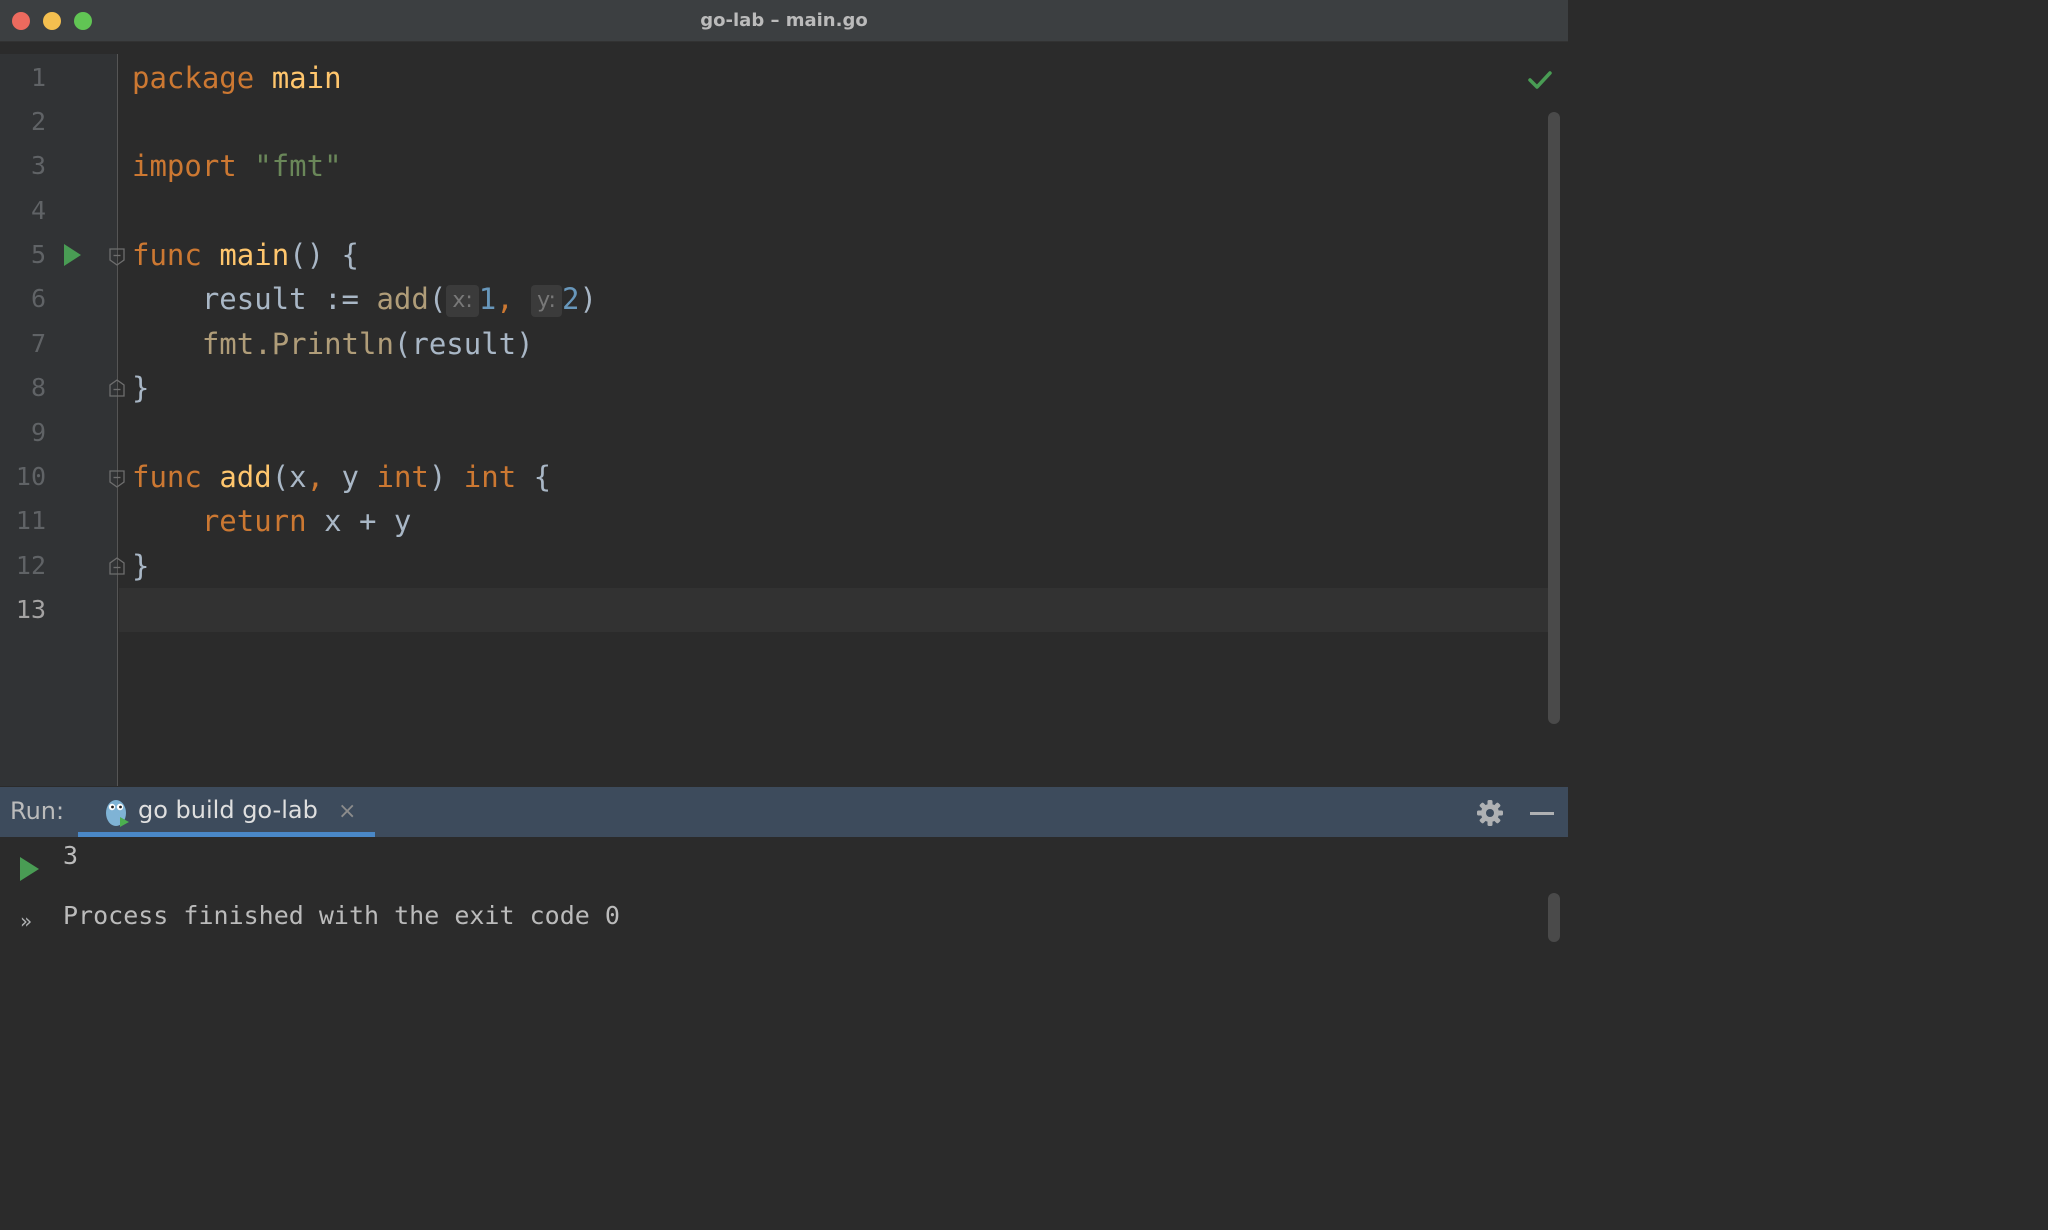 This screenshot has height=1230, width=2048. Describe the element at coordinates (38, 165) in the screenshot. I see `line-number: 3` at that location.